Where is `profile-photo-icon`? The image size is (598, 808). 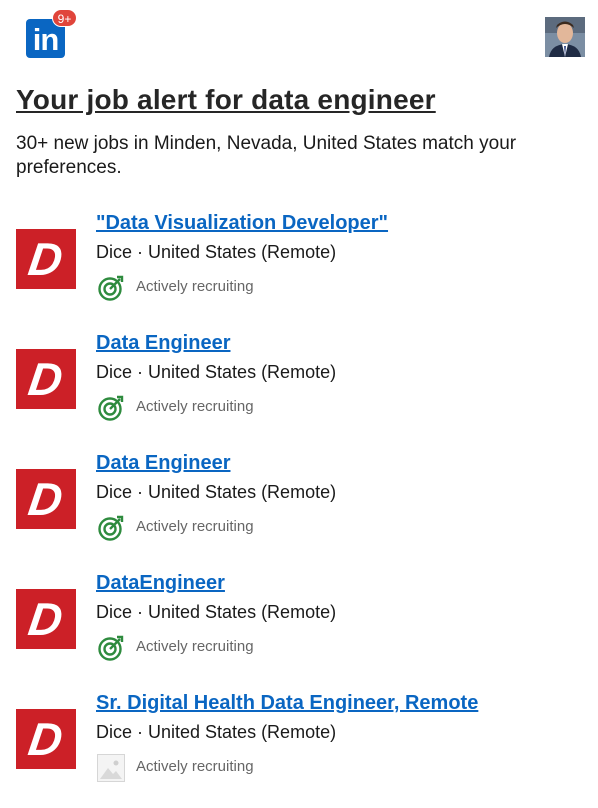
profile-photo-icon is located at coordinates (565, 37).